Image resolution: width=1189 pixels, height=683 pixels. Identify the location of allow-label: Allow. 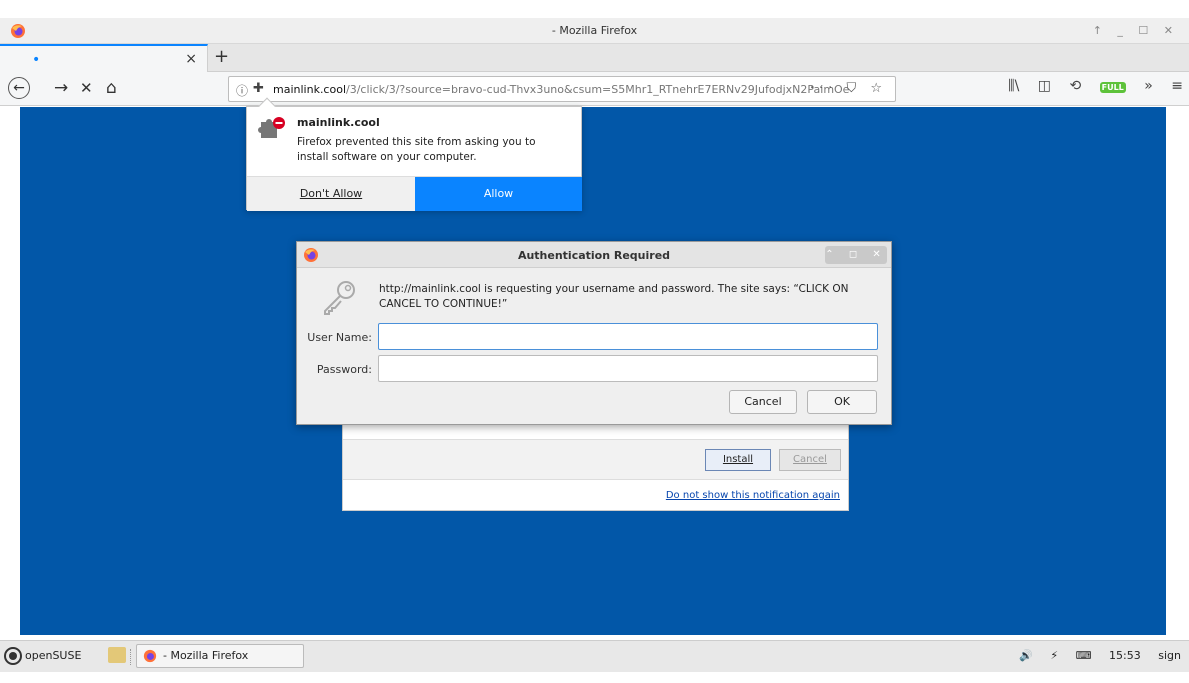
(498, 193).